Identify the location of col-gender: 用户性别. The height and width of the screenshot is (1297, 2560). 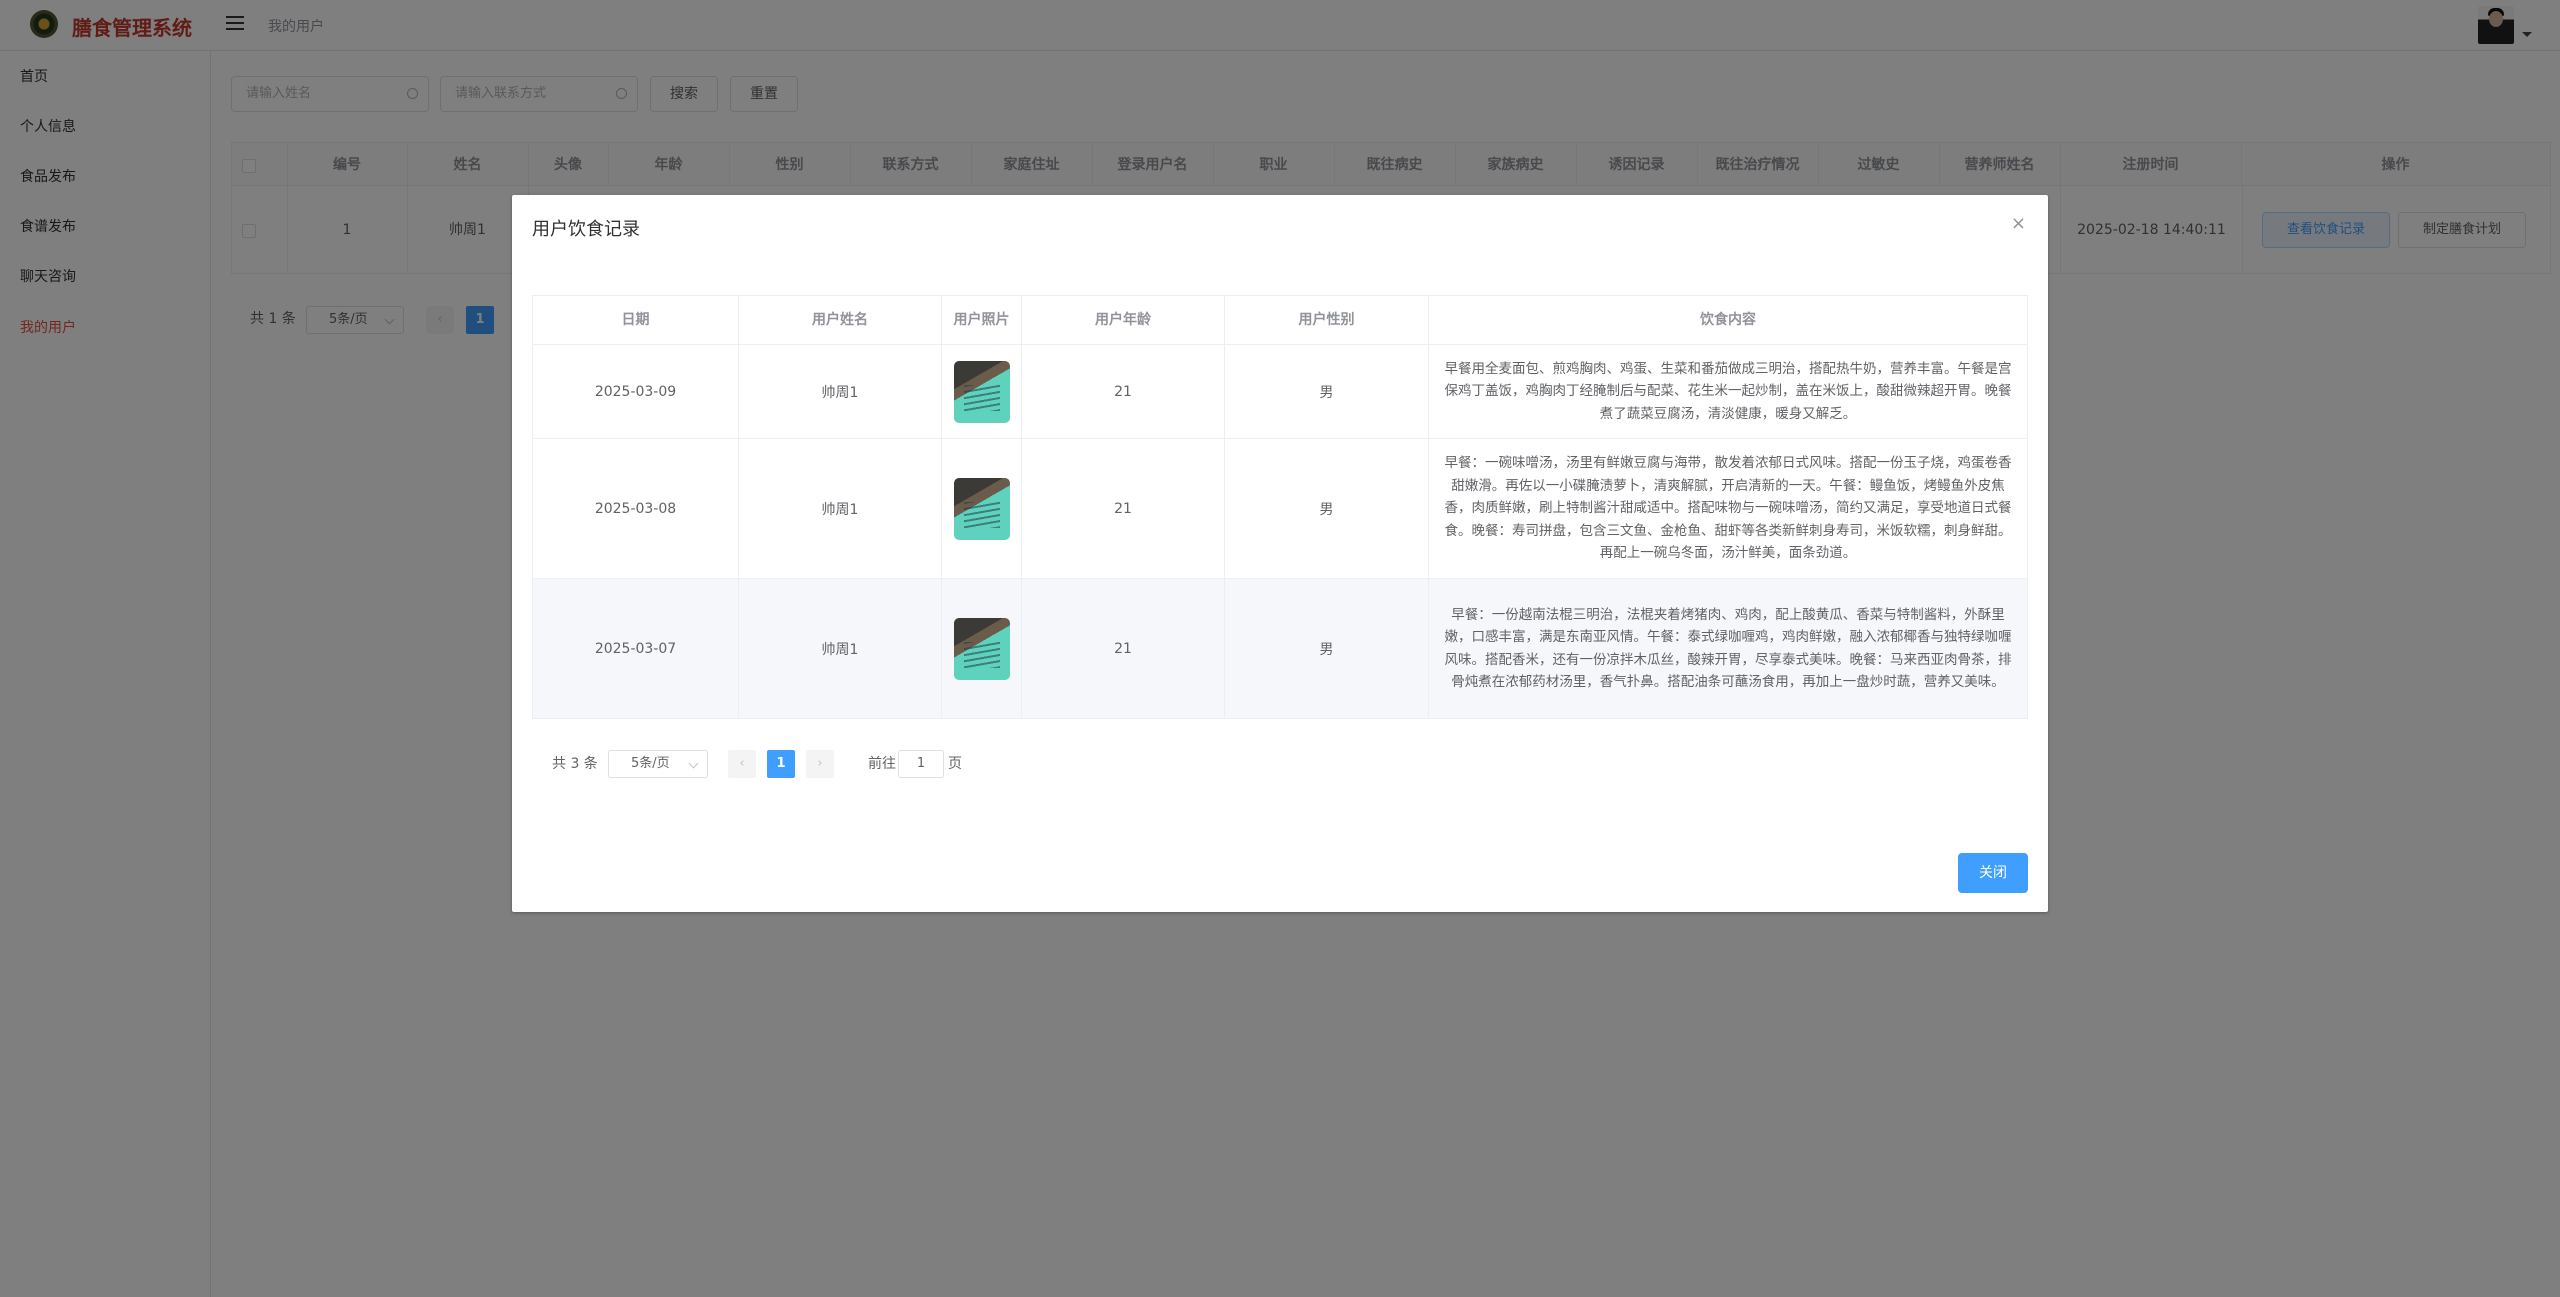
(1327, 320).